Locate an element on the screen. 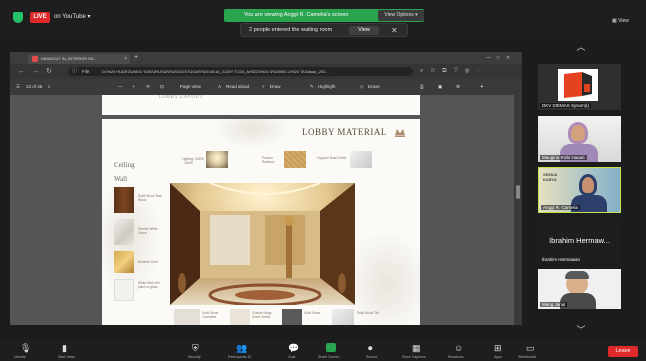 This screenshot has height=361, width=646. close-icon: ✕ is located at coordinates (394, 30).